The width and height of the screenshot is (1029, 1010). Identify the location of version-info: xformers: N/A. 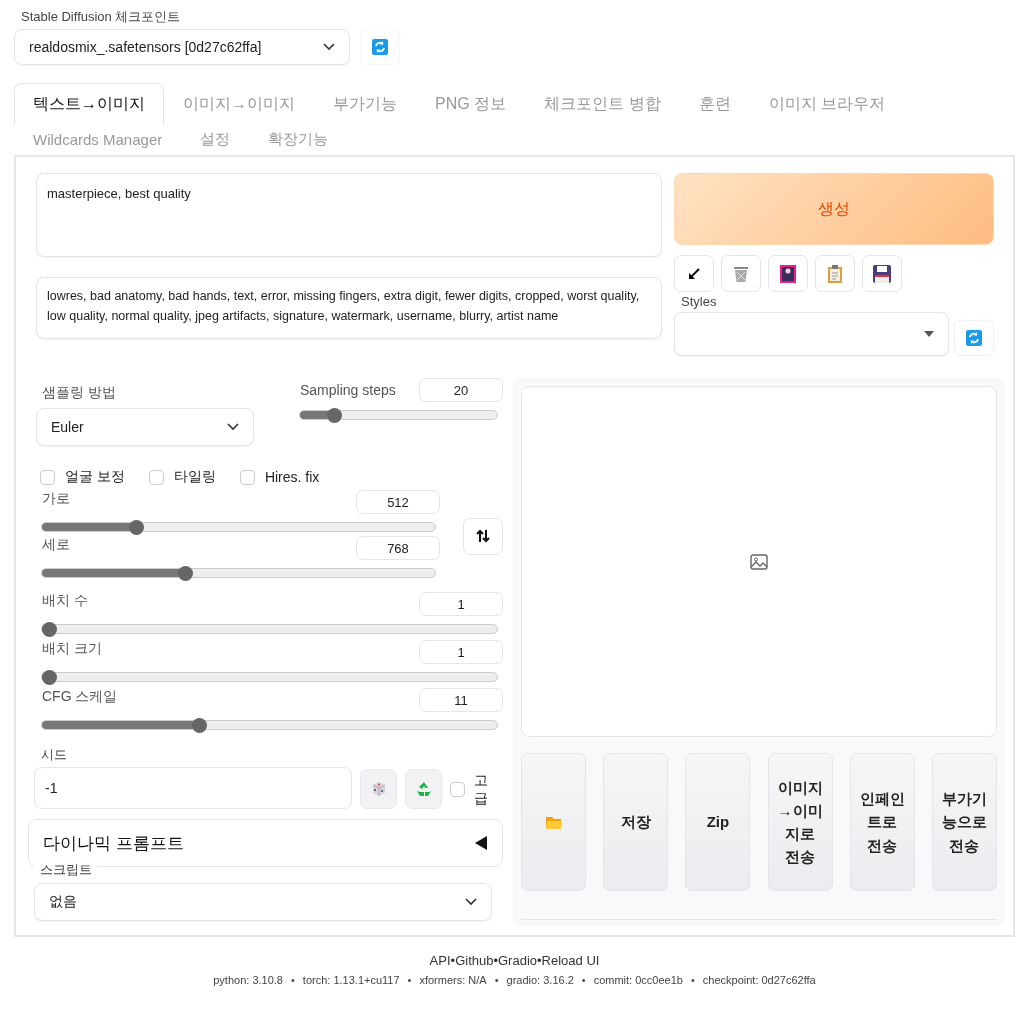
(453, 980).